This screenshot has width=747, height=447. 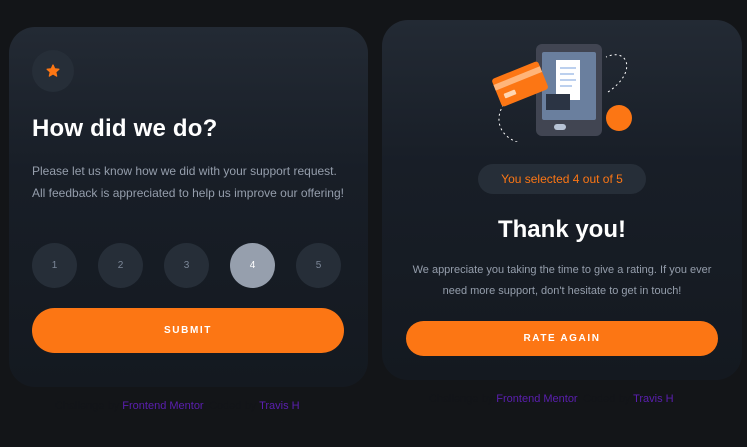 I want to click on star-icon-container, so click(x=53, y=71).